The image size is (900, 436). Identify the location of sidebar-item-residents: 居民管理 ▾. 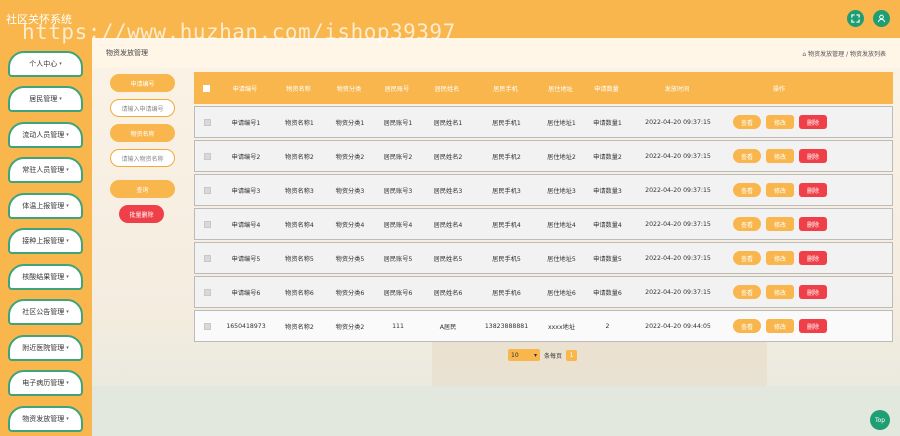
(45, 99).